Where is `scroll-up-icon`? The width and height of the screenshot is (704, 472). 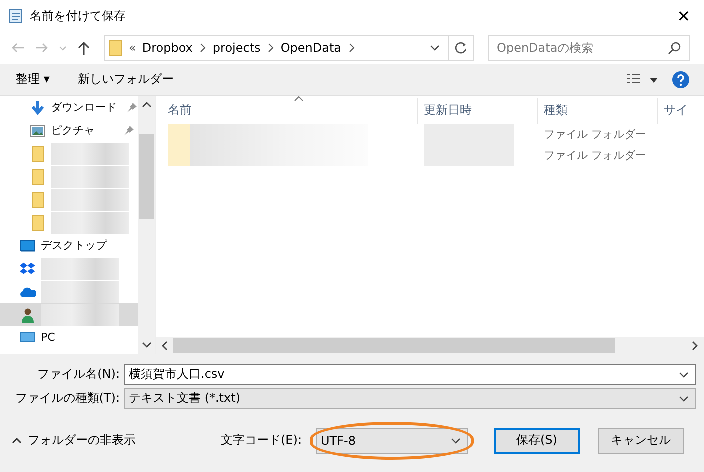 scroll-up-icon is located at coordinates (147, 105).